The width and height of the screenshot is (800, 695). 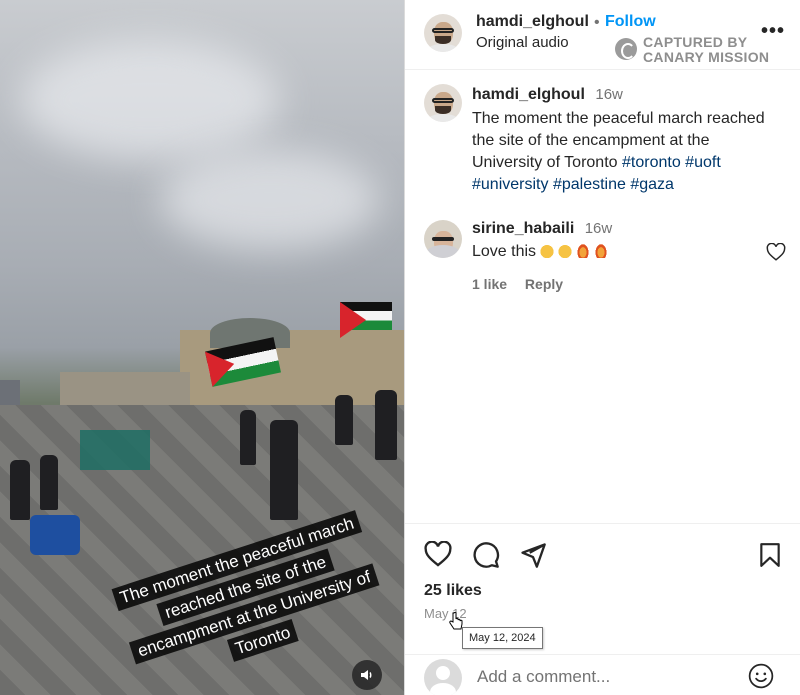 I want to click on hashtag-link: #toronto, so click(x=651, y=162).